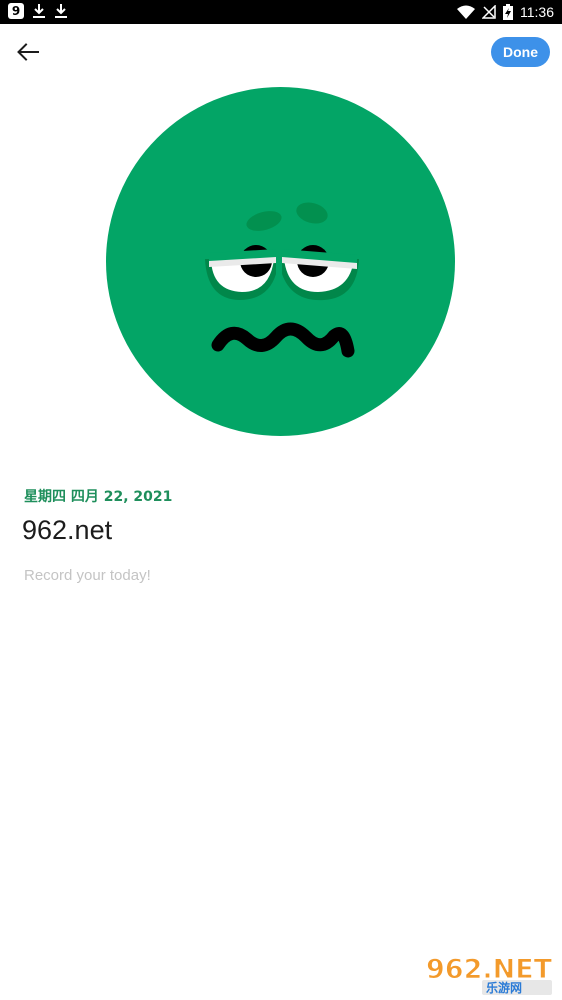 The image size is (562, 1000). What do you see at coordinates (489, 974) in the screenshot?
I see `watermark-logo: 962.NET 乐游网` at bounding box center [489, 974].